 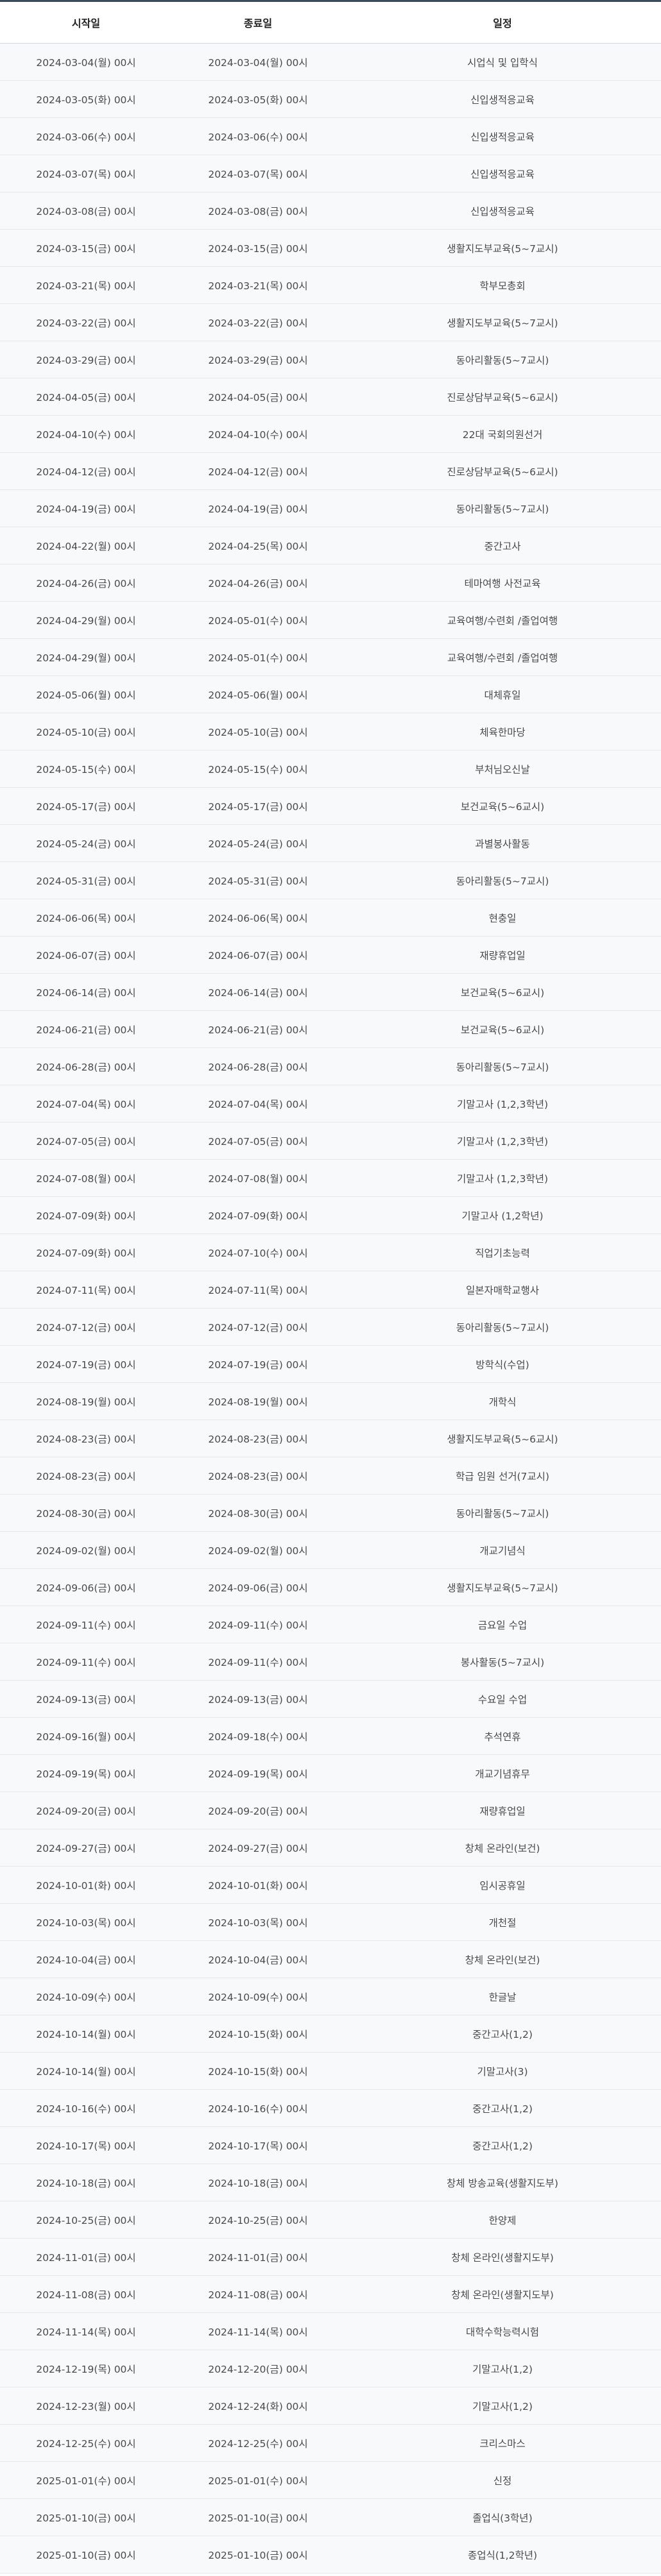 I want to click on table-row: 2025-01-01(수) 00시 2025-01-01(수) 00시 신정, so click(x=330, y=2480).